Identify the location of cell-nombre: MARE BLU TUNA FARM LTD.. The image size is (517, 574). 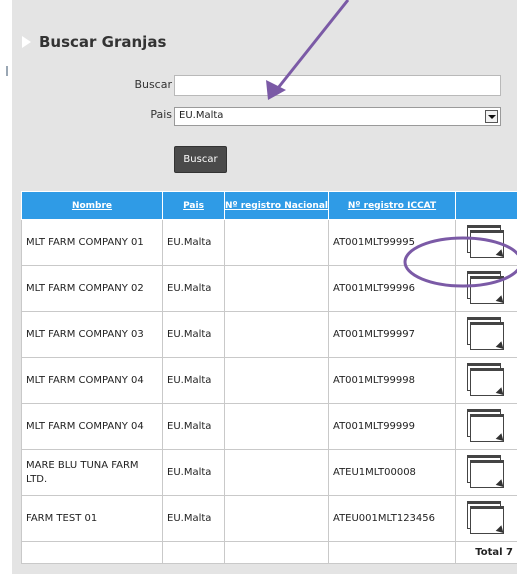
(92, 472).